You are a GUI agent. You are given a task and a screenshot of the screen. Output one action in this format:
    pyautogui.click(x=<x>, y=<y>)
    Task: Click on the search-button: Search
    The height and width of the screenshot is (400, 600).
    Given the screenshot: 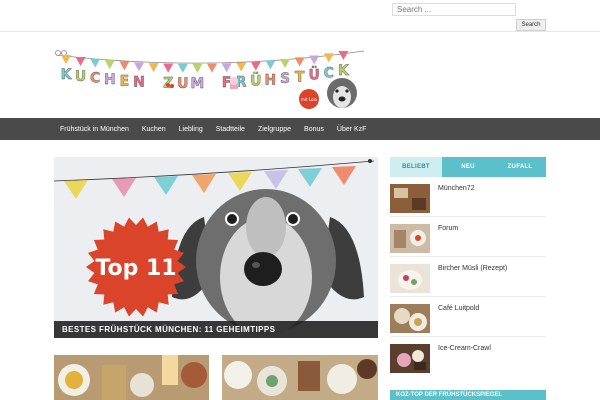 What is the action you would take?
    pyautogui.click(x=531, y=25)
    